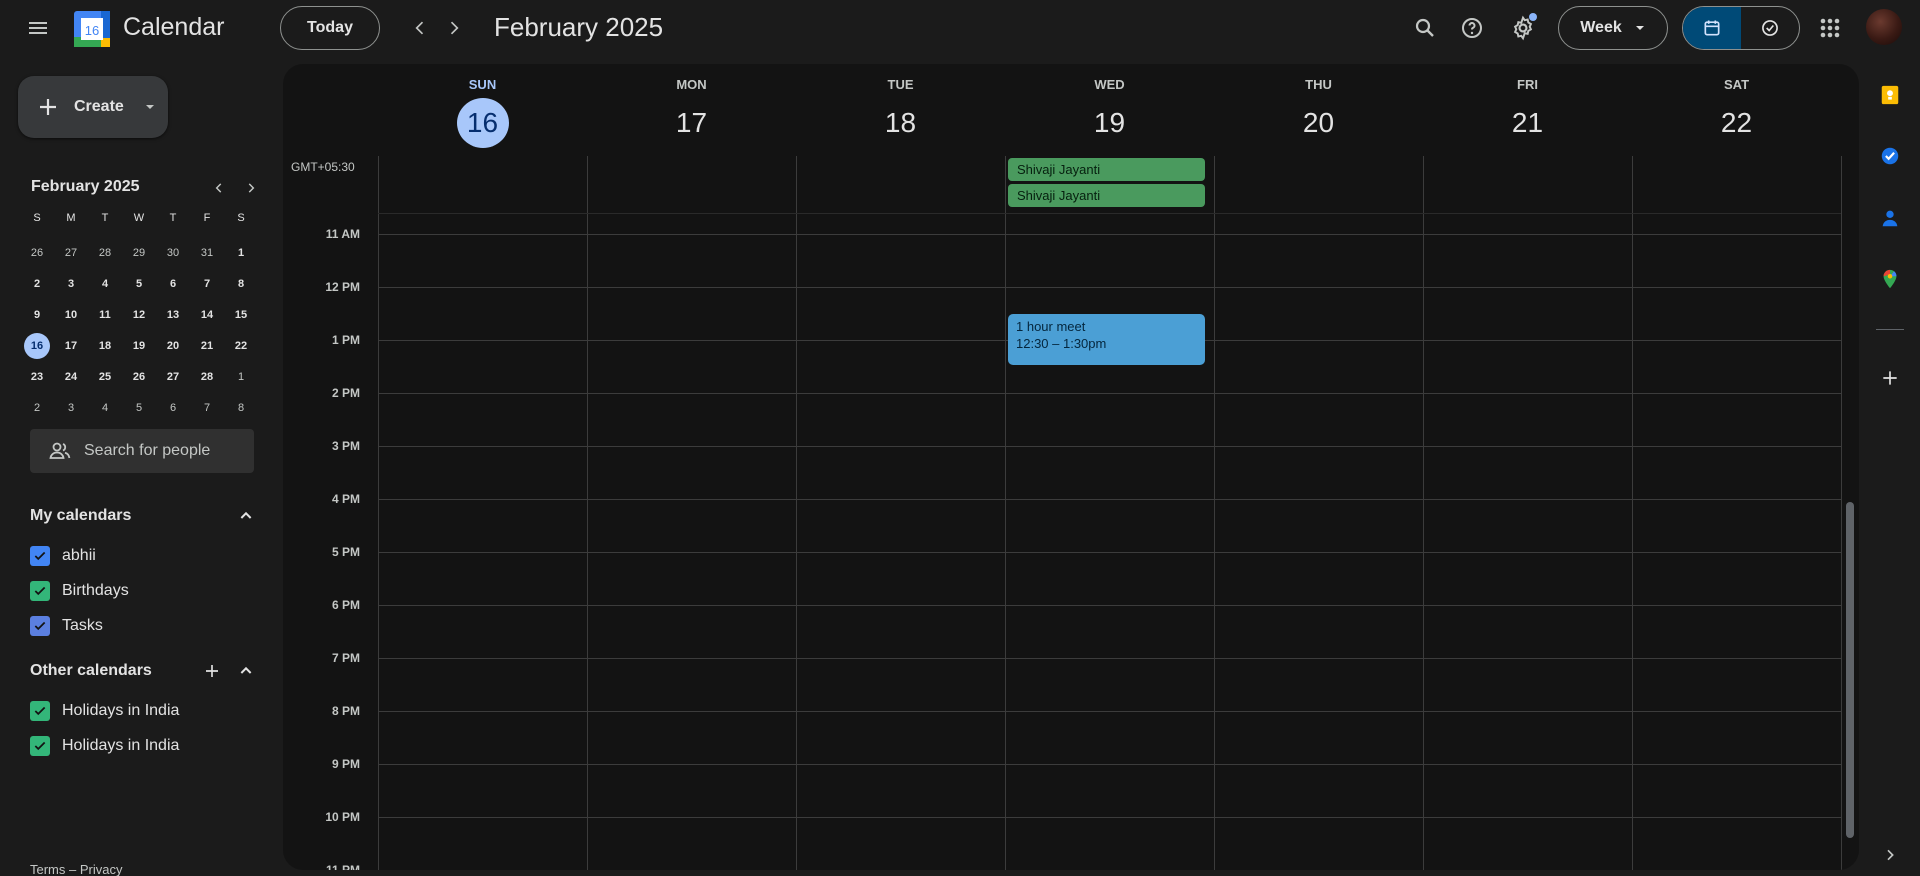  I want to click on next-week-icon, so click(454, 28).